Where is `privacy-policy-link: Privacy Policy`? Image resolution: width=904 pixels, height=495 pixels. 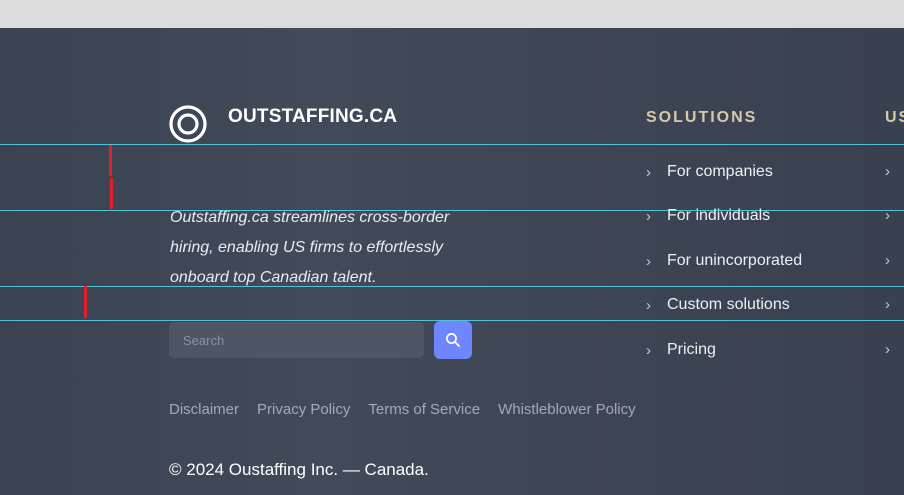 privacy-policy-link: Privacy Policy is located at coordinates (303, 409).